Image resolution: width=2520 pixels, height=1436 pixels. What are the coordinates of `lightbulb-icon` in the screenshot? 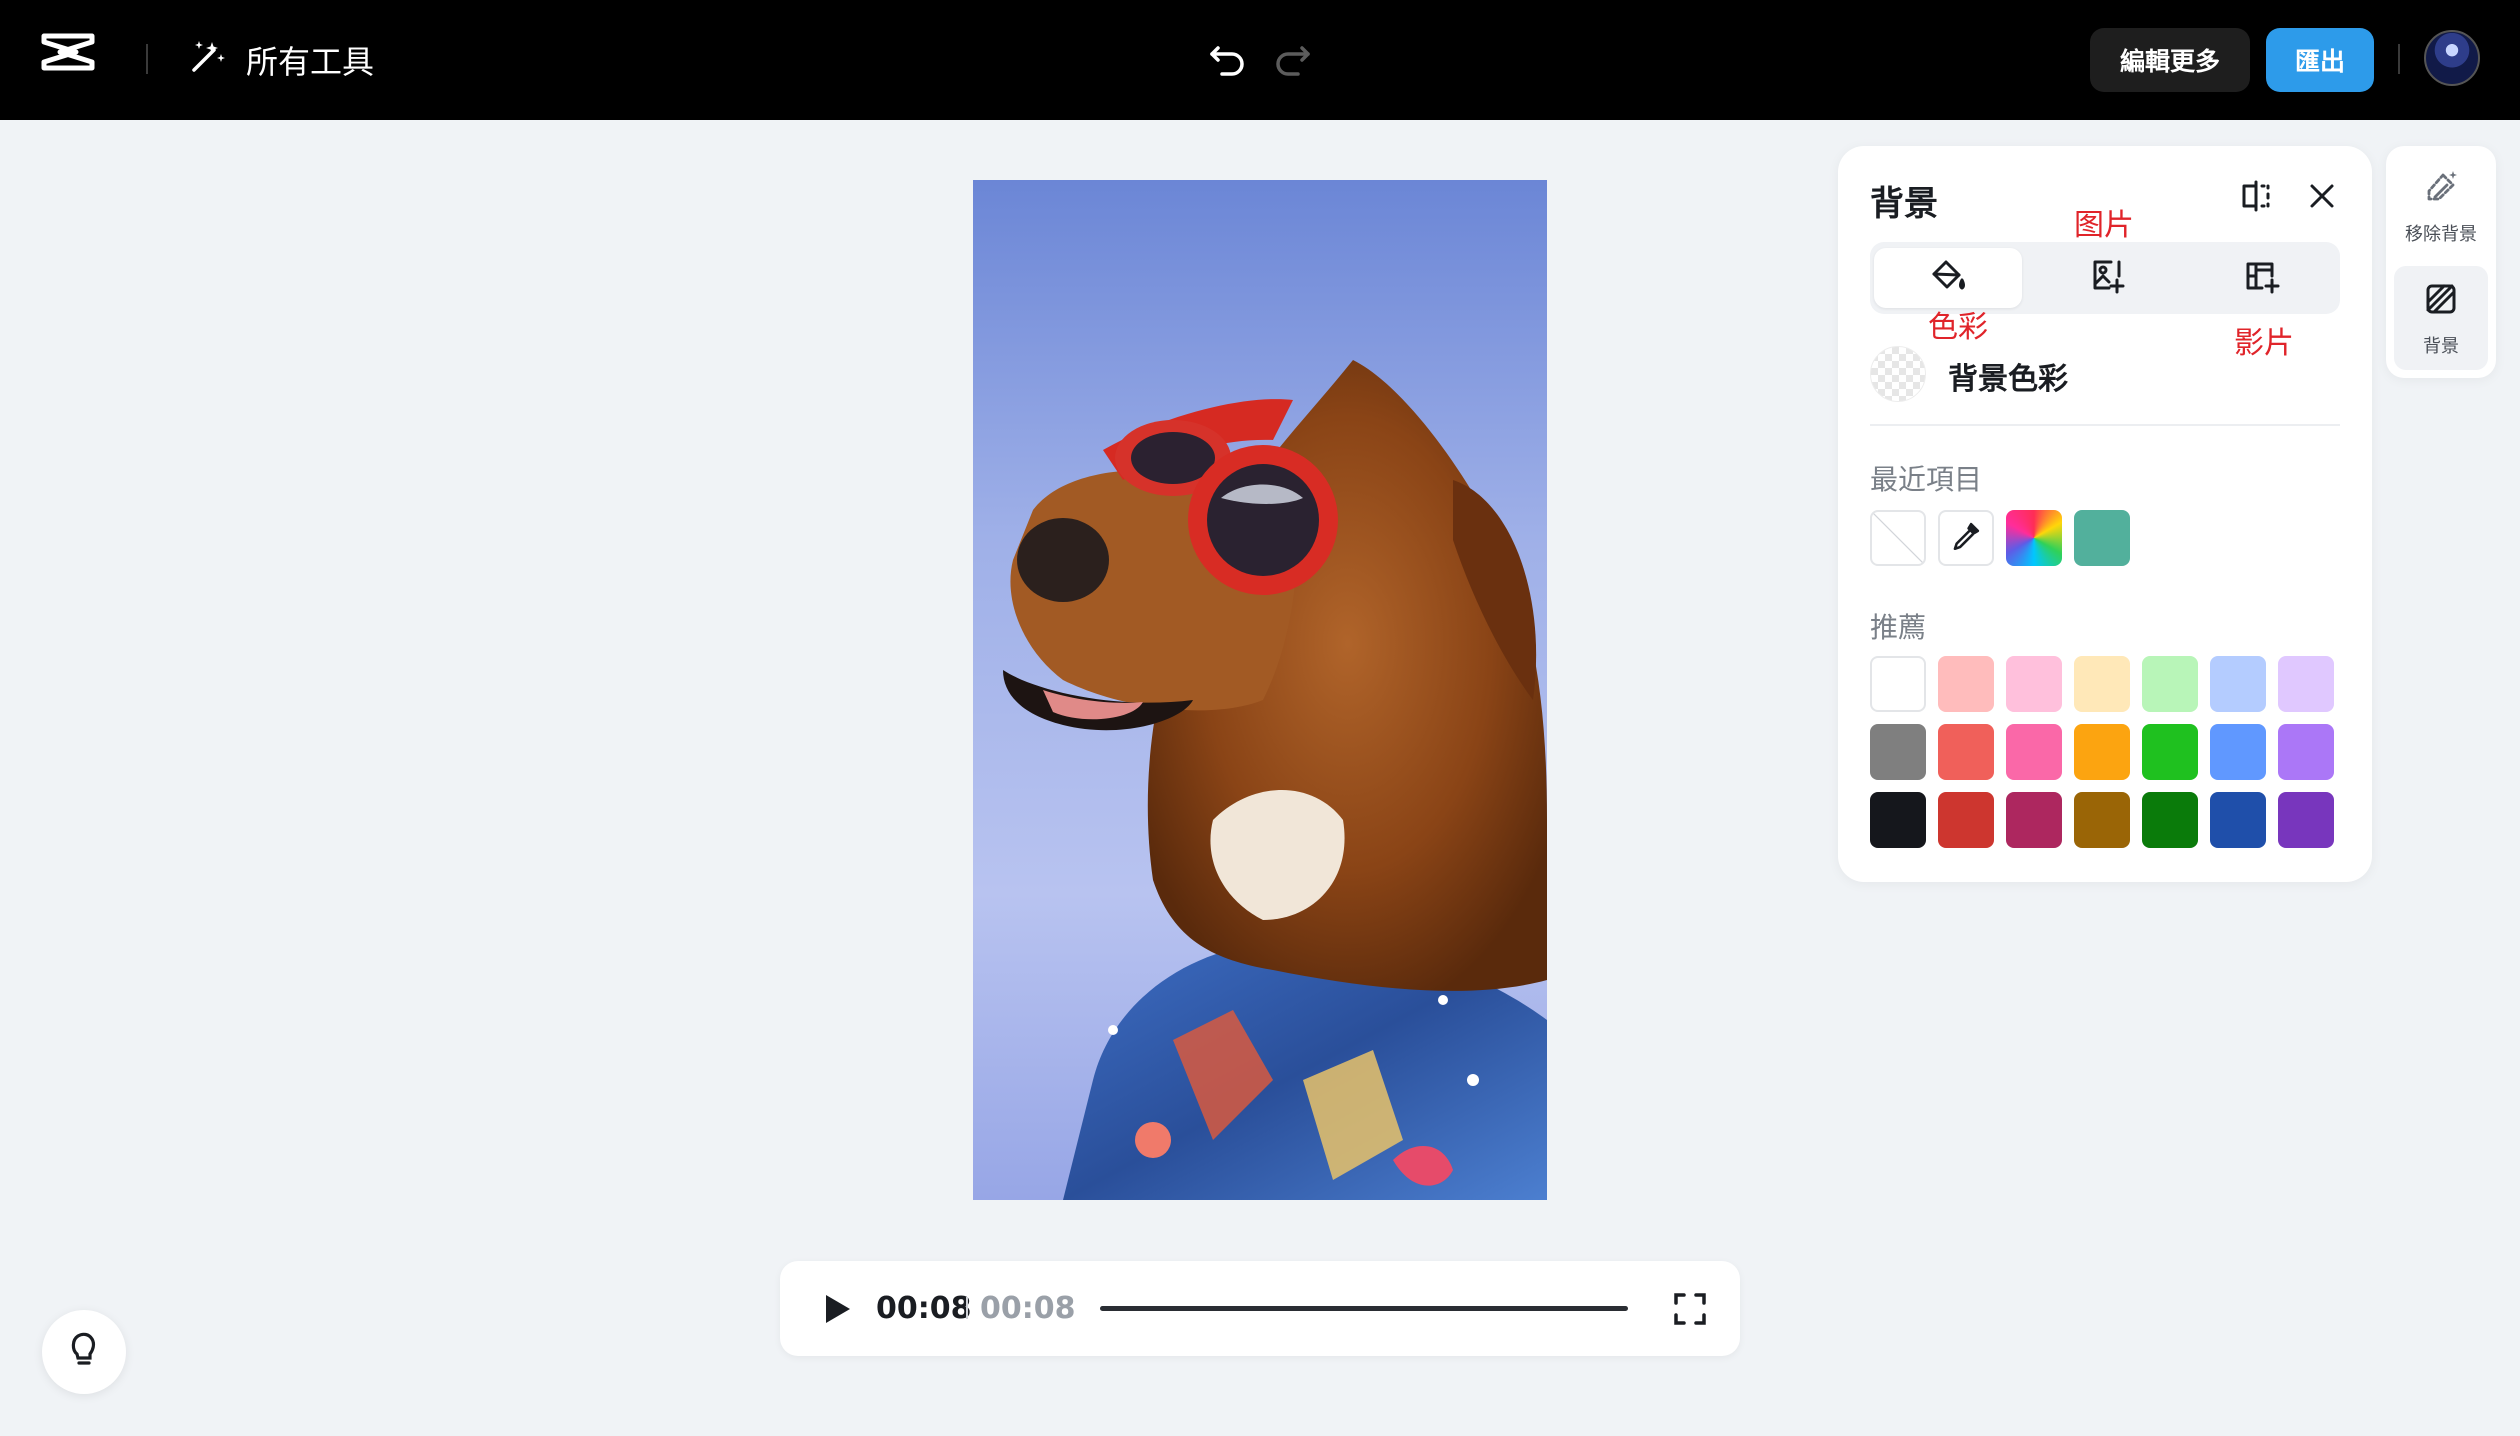 It's located at (84, 1352).